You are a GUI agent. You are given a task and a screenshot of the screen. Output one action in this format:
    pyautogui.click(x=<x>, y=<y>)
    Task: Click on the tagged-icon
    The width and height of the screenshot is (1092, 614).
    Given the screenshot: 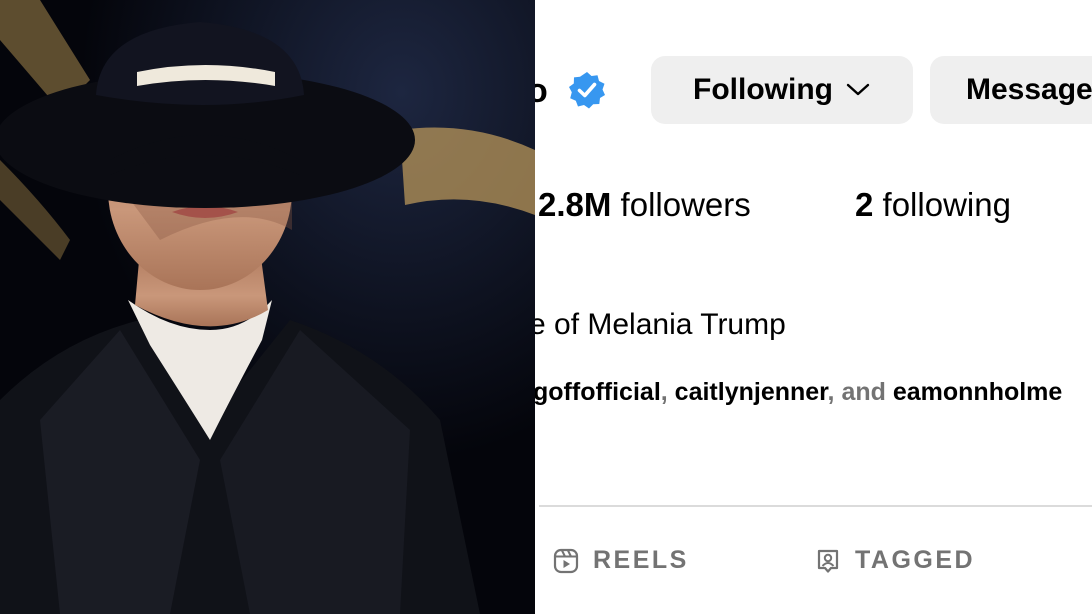 What is the action you would take?
    pyautogui.click(x=828, y=561)
    